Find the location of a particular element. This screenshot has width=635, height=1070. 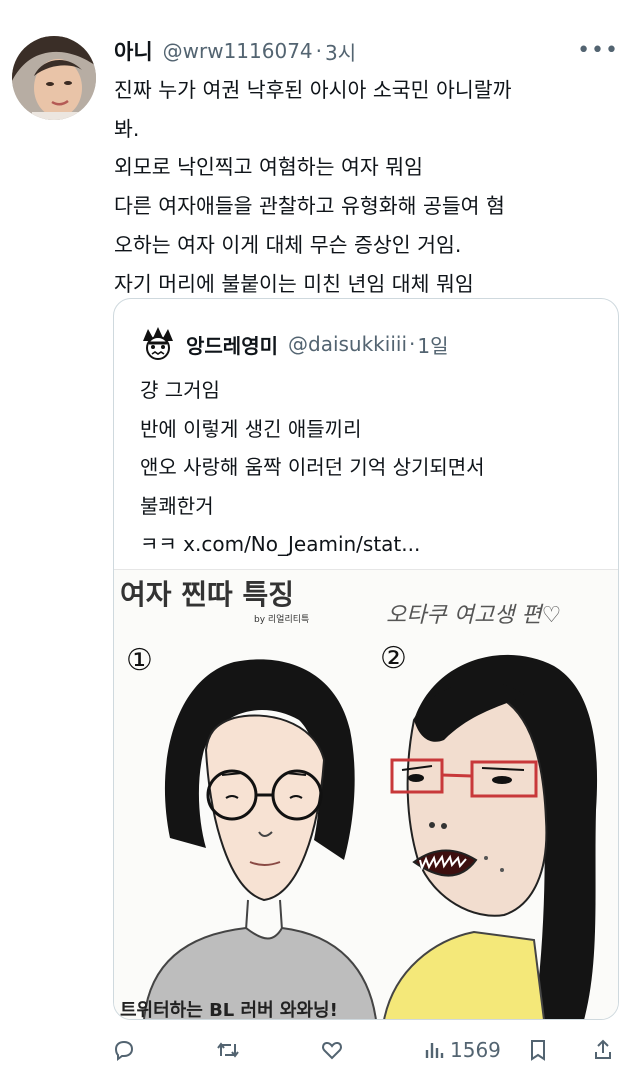

tweet-header: 아니 @wrw1116074 · 3시 ••• is located at coordinates (366, 51).